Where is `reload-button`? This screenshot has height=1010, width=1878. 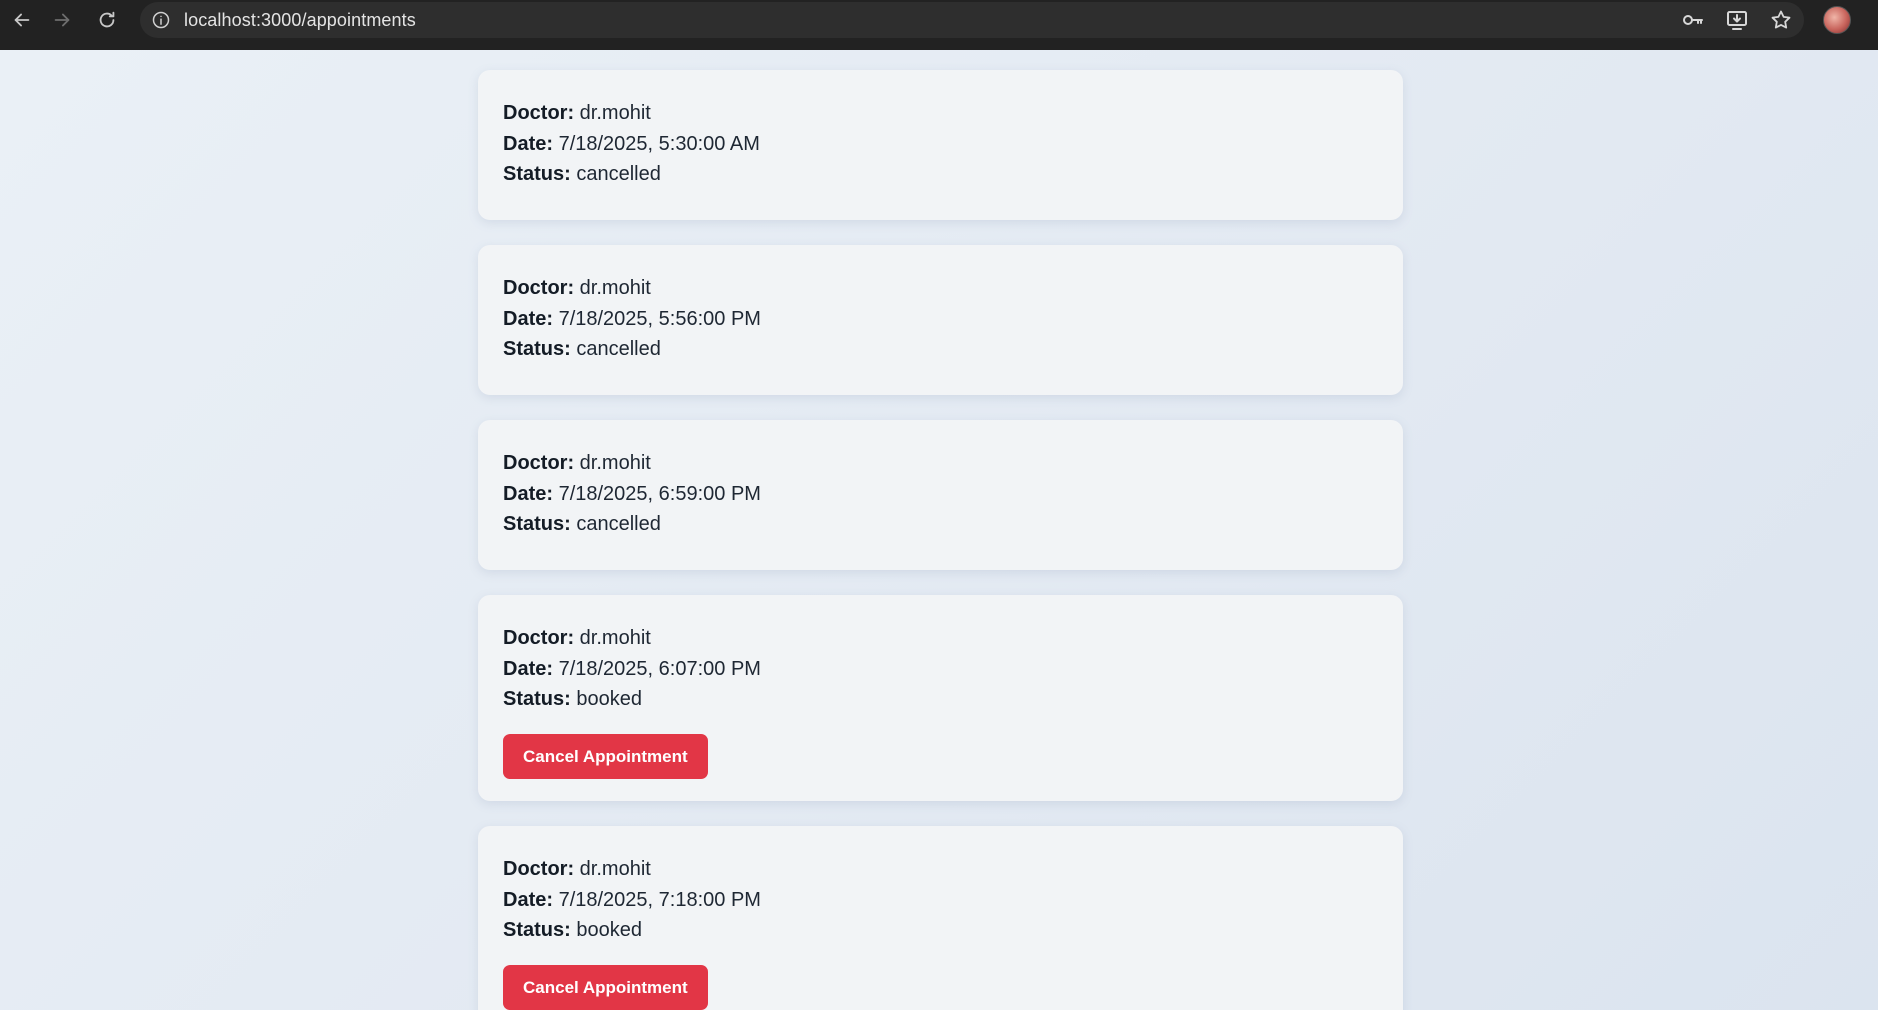 reload-button is located at coordinates (107, 20).